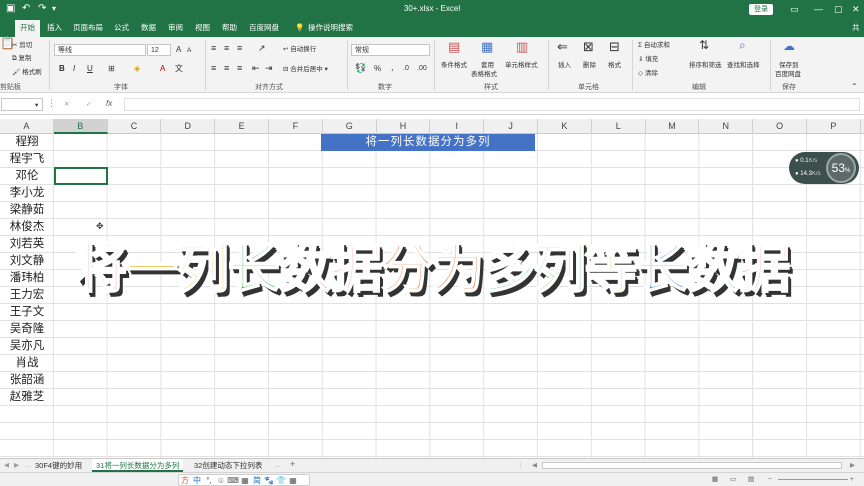 Image resolution: width=864 pixels, height=486 pixels. What do you see at coordinates (292, 464) in the screenshot?
I see `add-sheet-button: +` at bounding box center [292, 464].